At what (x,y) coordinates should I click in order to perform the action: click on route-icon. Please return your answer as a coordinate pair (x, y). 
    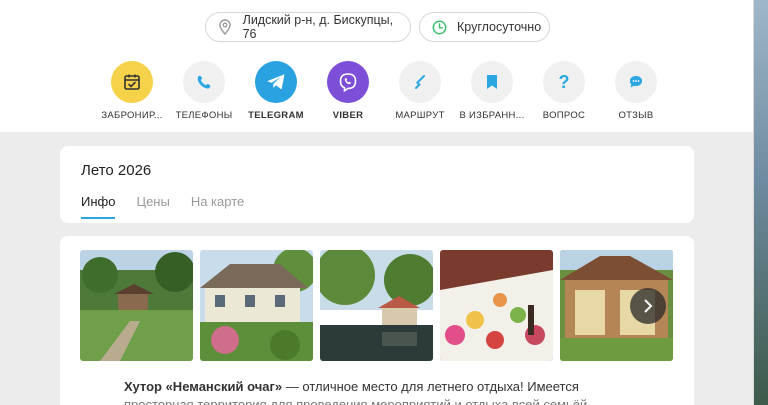
    Looking at the image, I should click on (420, 82).